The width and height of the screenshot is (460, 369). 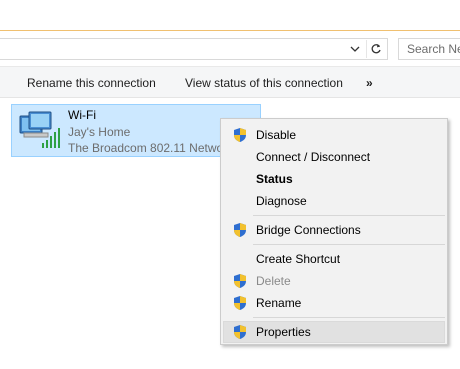 I want to click on menu-item-rename: Rename, so click(x=334, y=303).